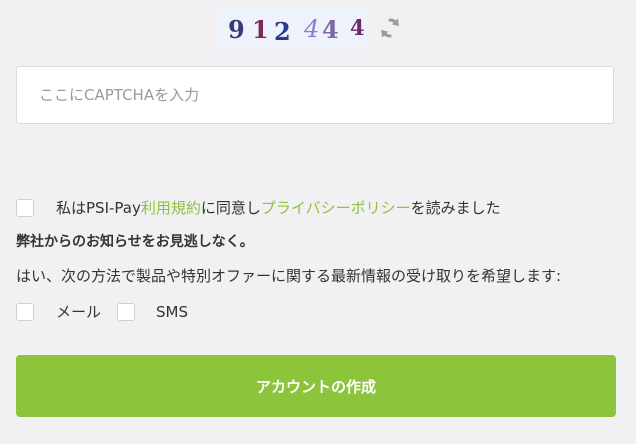  Describe the element at coordinates (25, 208) in the screenshot. I see `terms-checkbox` at that location.